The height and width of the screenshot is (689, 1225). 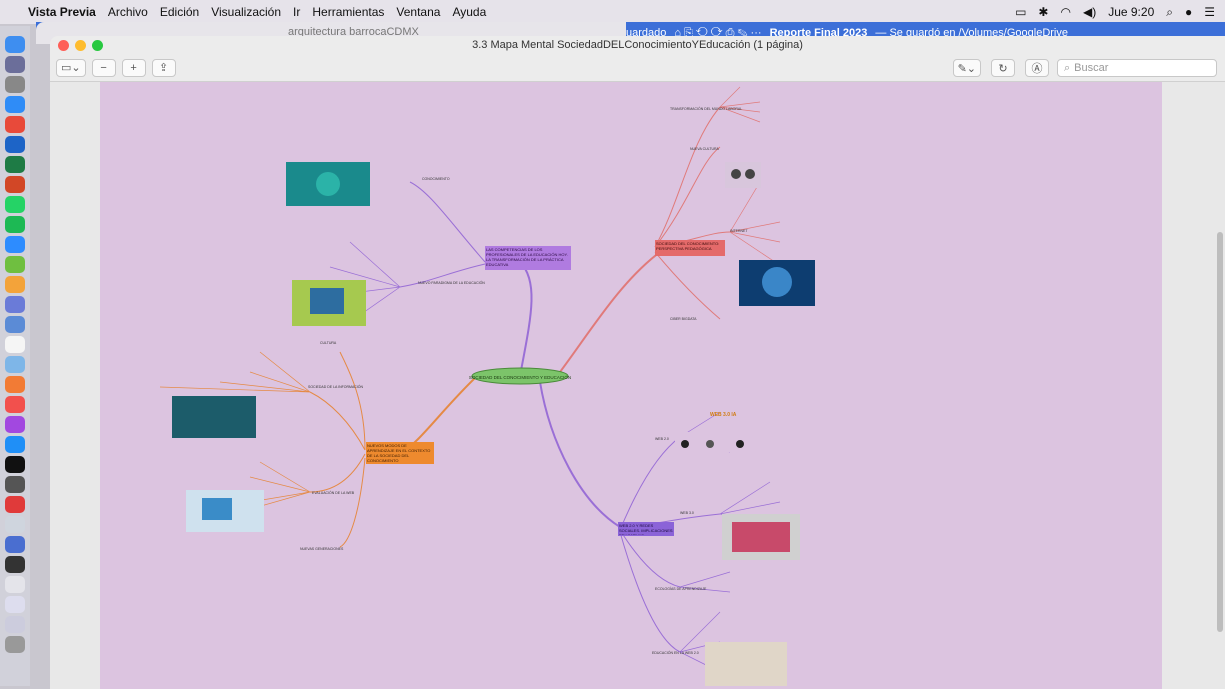 I want to click on sub-transformacion: TRANSFORMACIÓN DEL MUNDO LABORAL, so click(x=706, y=108).